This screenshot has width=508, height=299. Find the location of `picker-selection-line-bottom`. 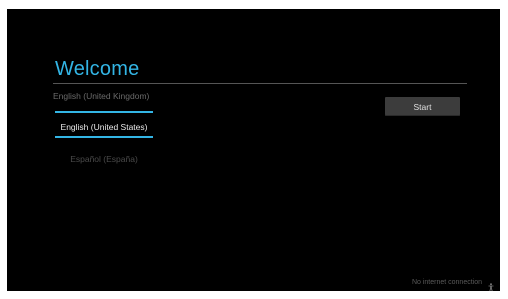

picker-selection-line-bottom is located at coordinates (104, 137).